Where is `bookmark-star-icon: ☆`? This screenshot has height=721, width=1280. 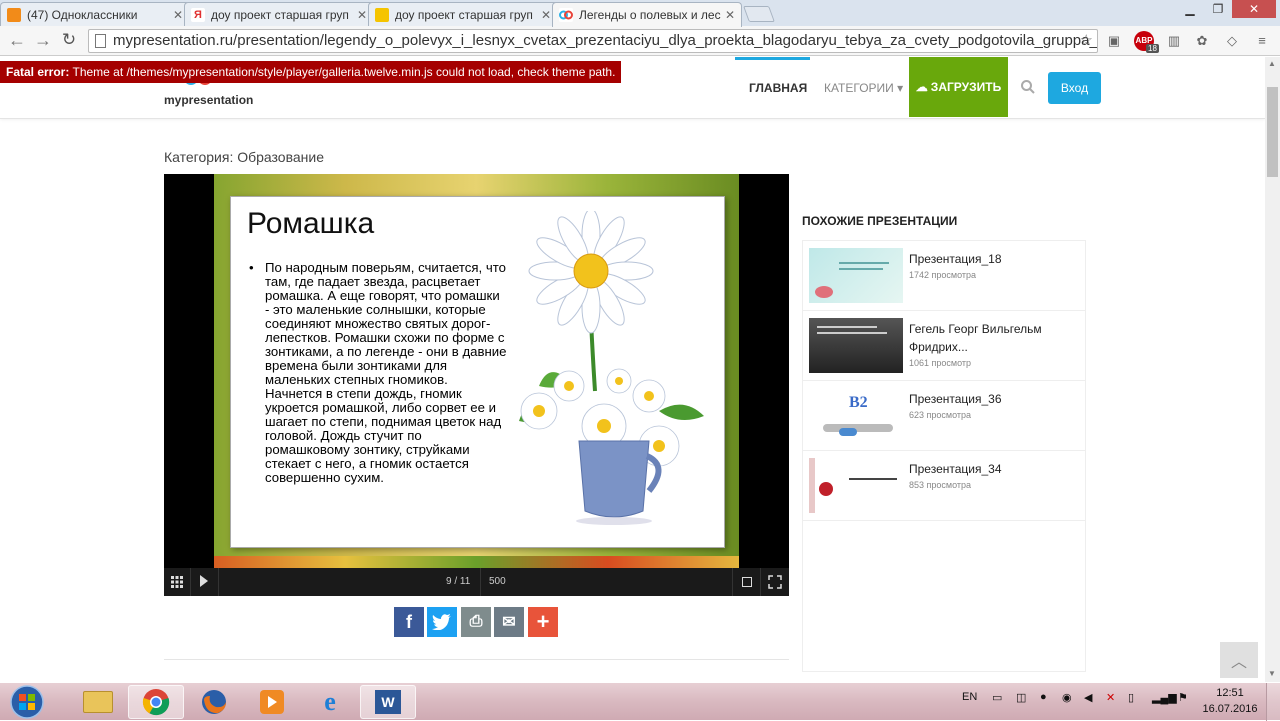
bookmark-star-icon: ☆ is located at coordinates (1086, 41).